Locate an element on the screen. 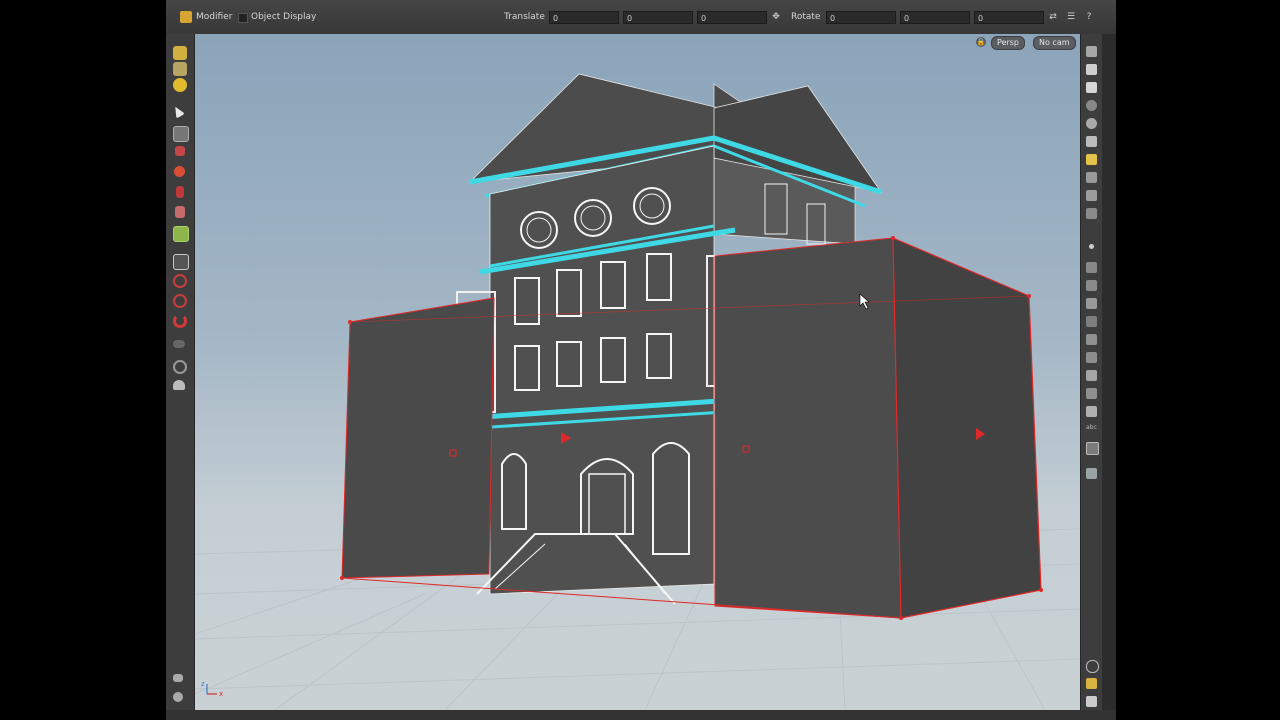 The width and height of the screenshot is (1280, 720). transform-toggle-icon: ✥ is located at coordinates (776, 17).